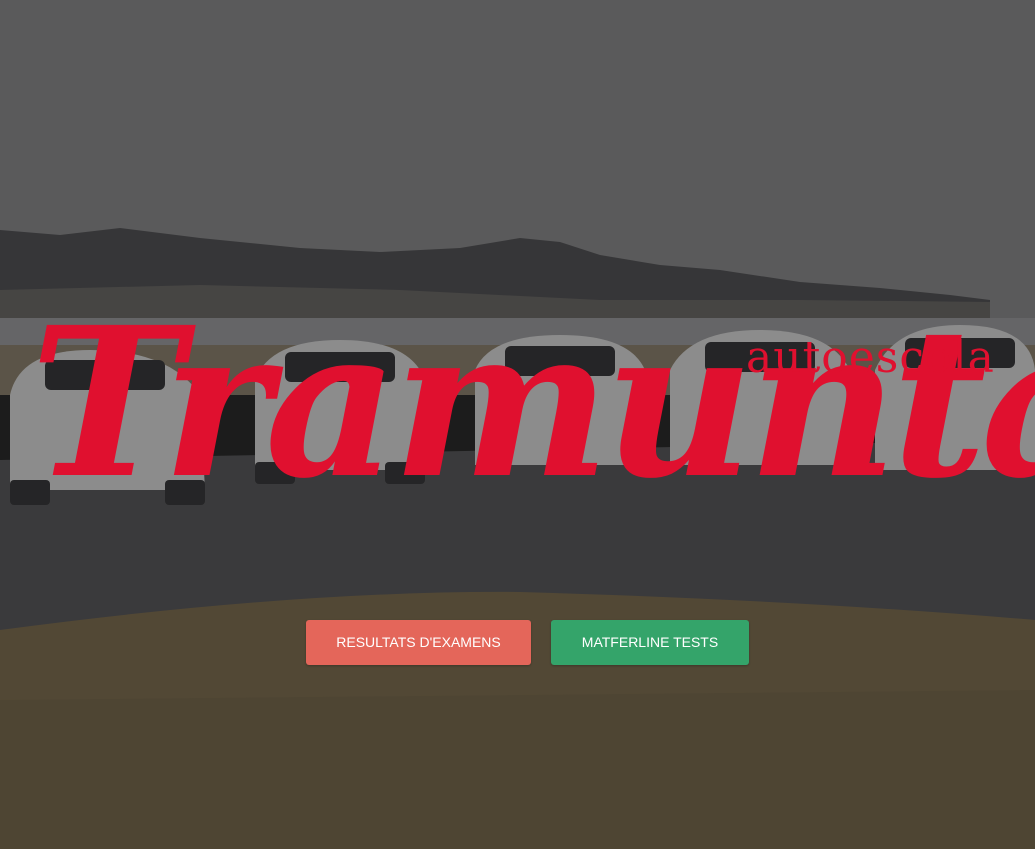  Describe the element at coordinates (650, 642) in the screenshot. I see `matferline-tests-button: MATFERLINE TESTS` at that location.